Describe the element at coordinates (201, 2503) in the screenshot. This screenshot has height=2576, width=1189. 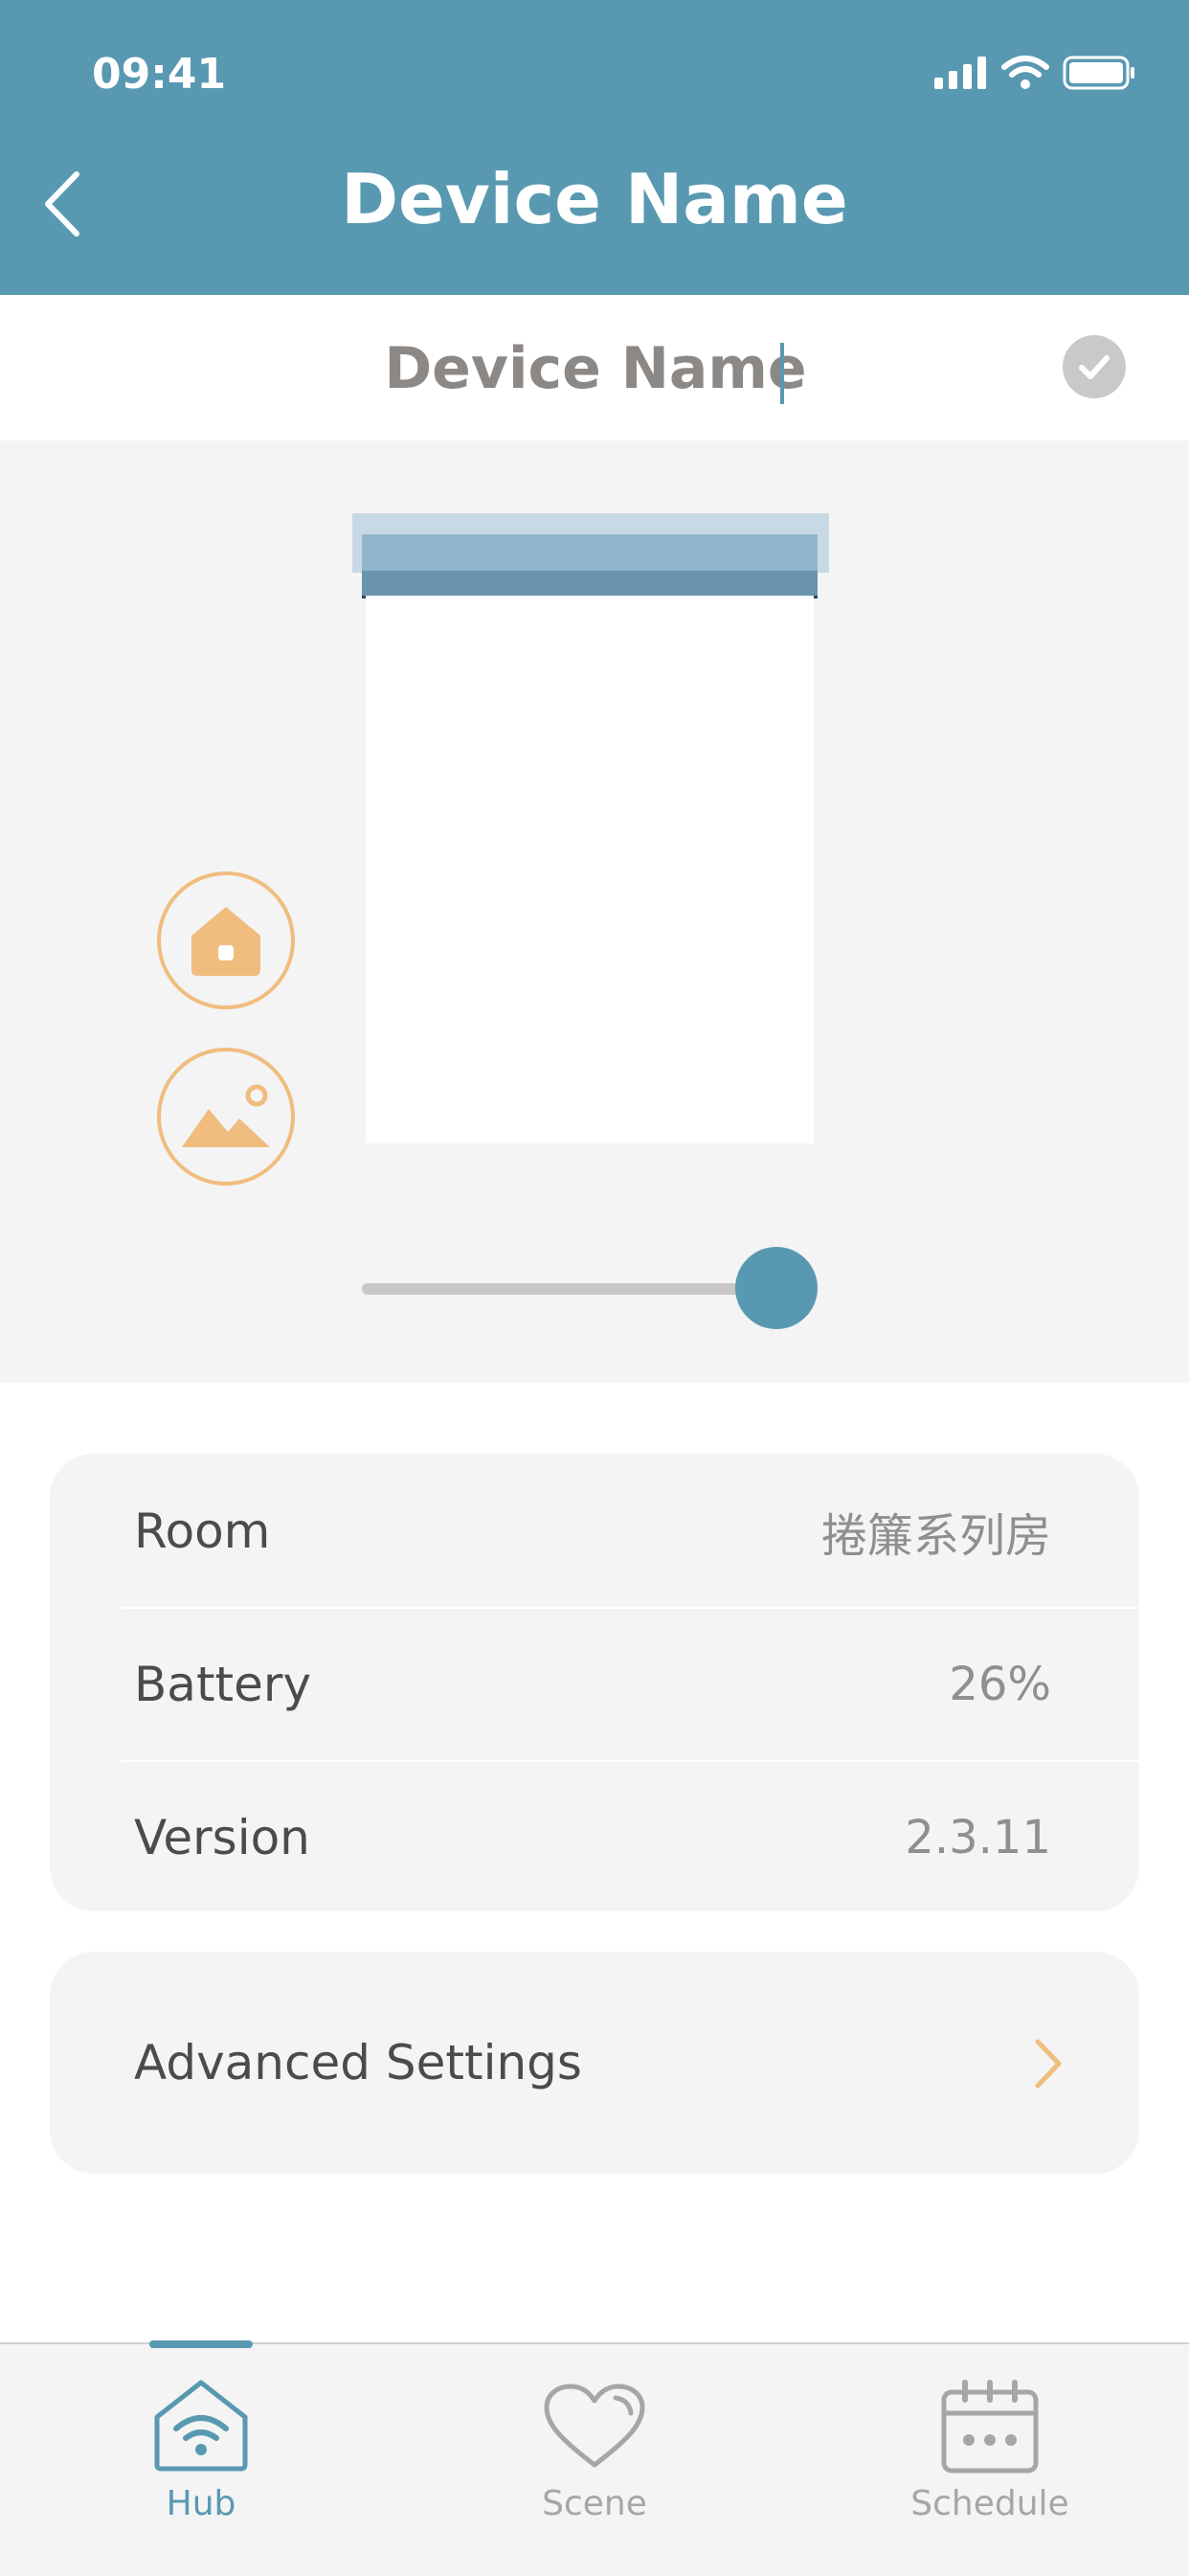
I see `tab-hub-label: Hub` at that location.